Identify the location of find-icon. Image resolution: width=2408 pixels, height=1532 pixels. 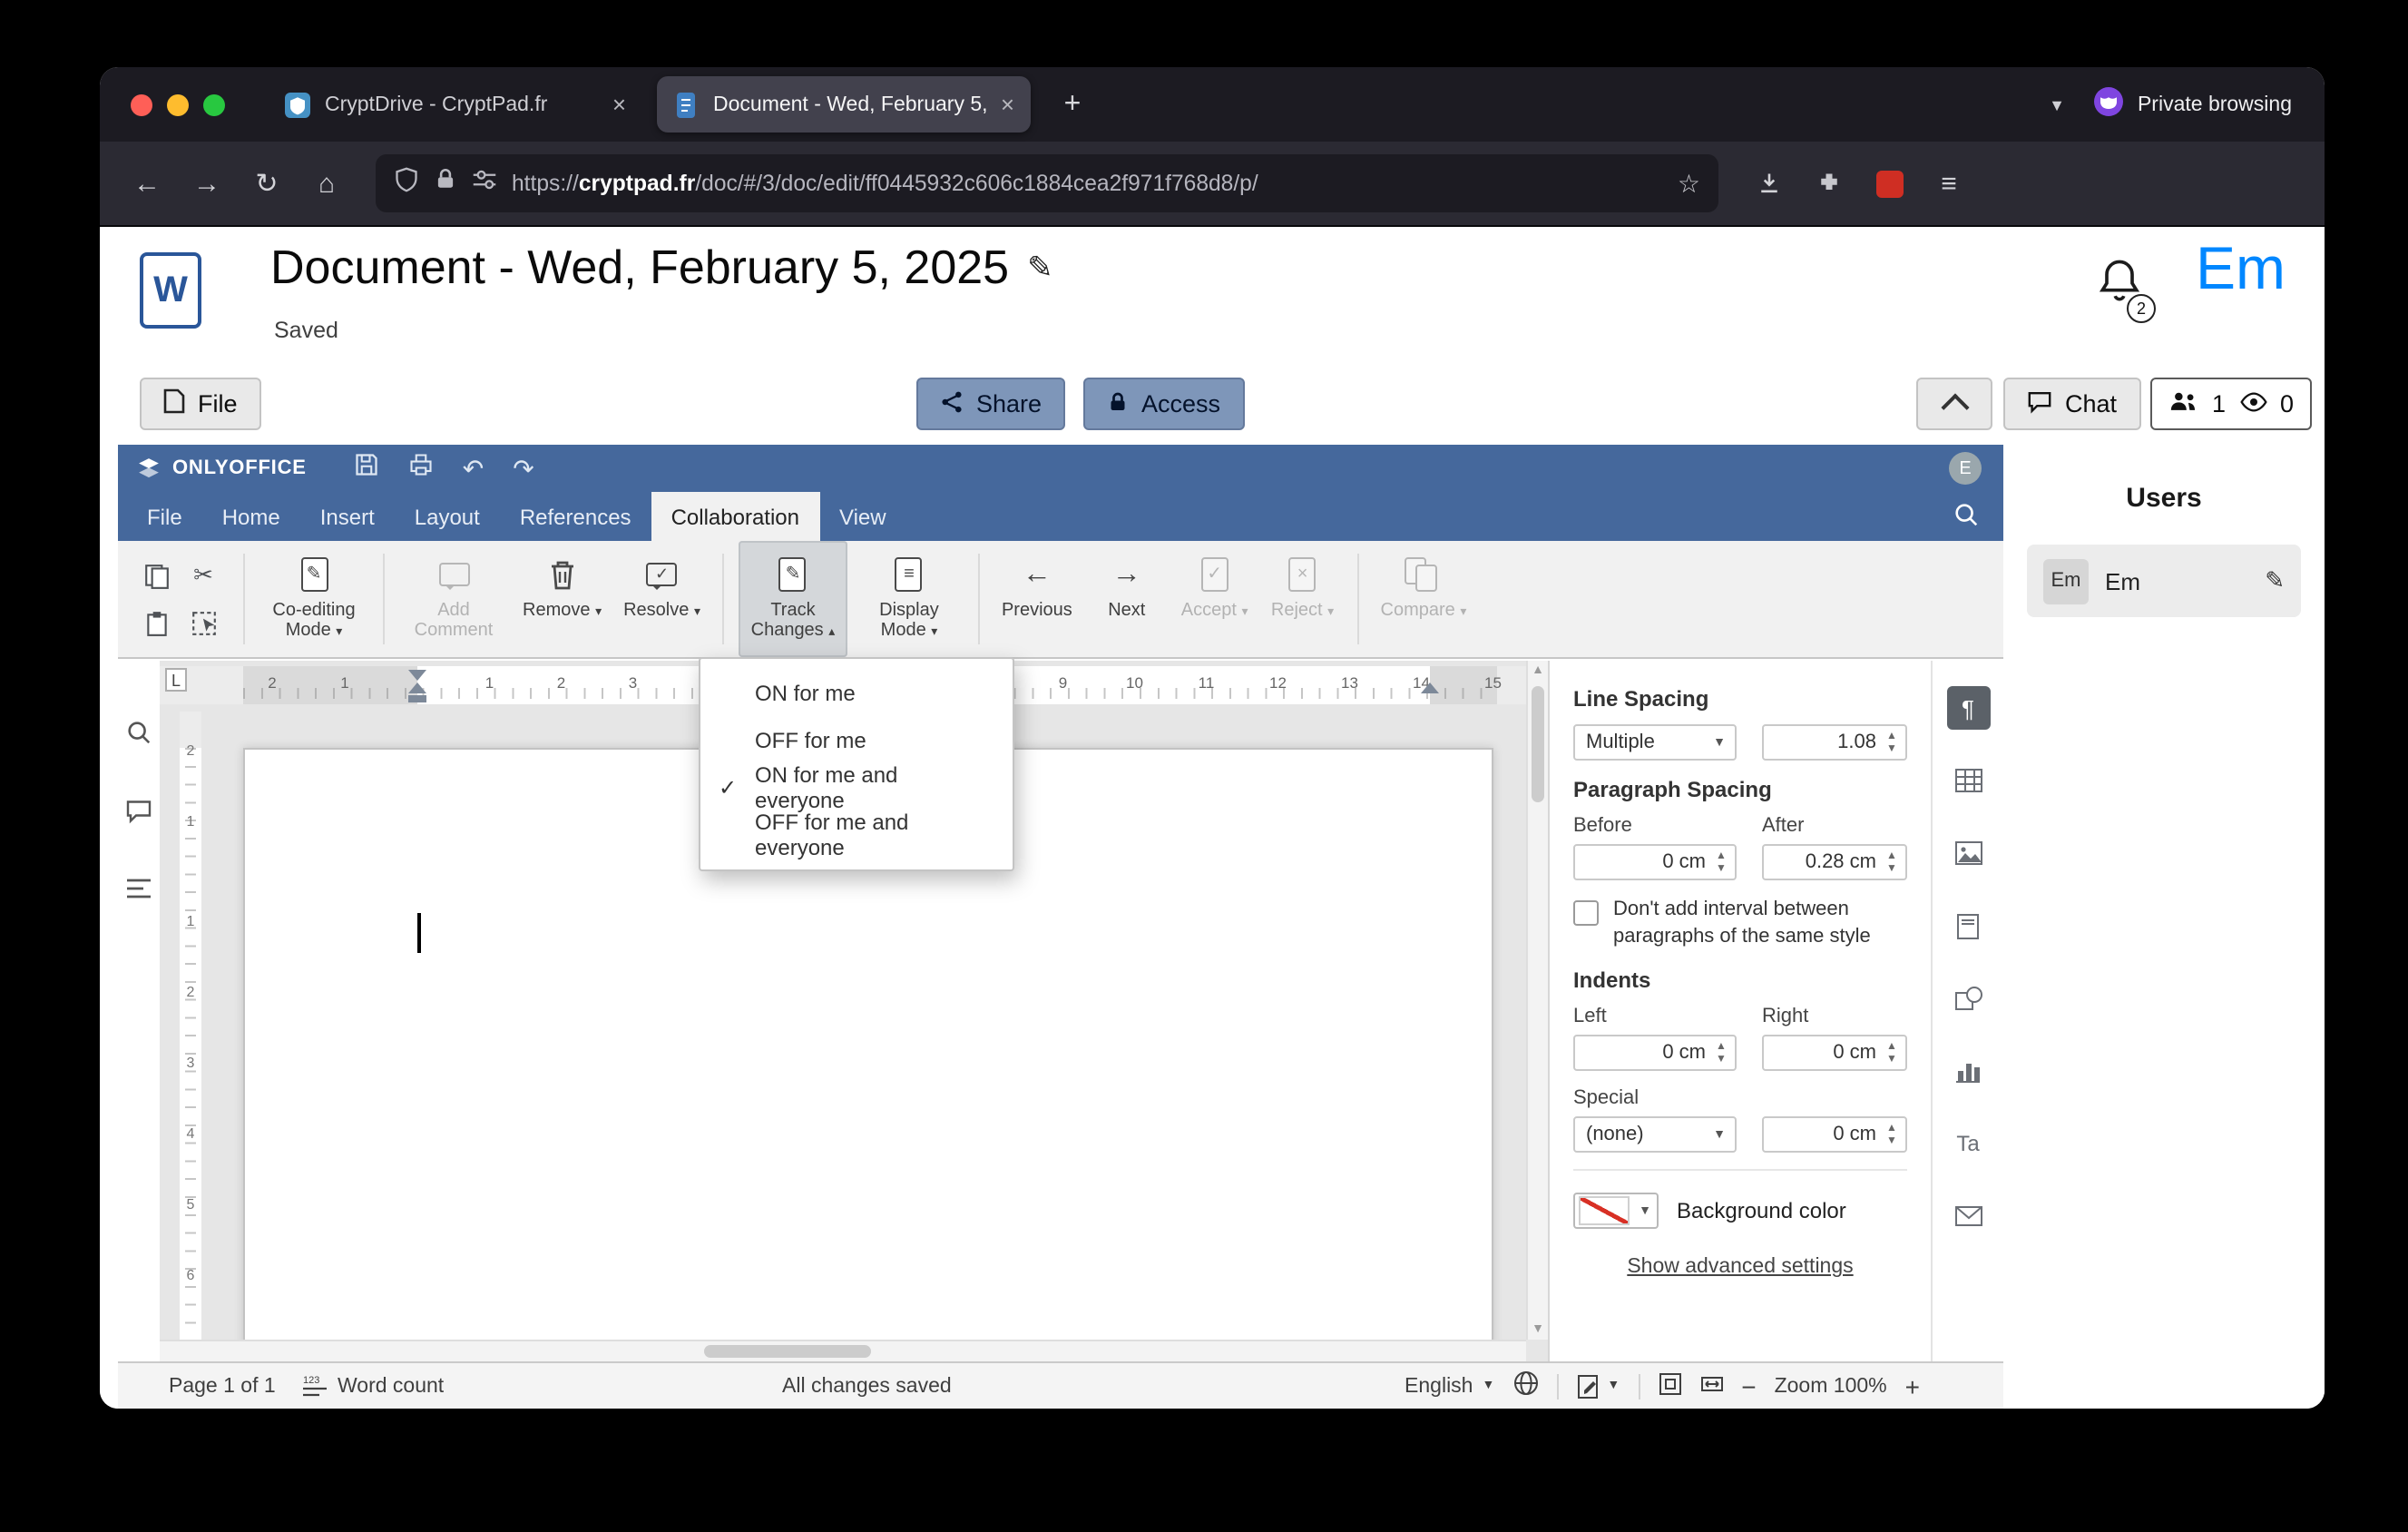
(139, 737).